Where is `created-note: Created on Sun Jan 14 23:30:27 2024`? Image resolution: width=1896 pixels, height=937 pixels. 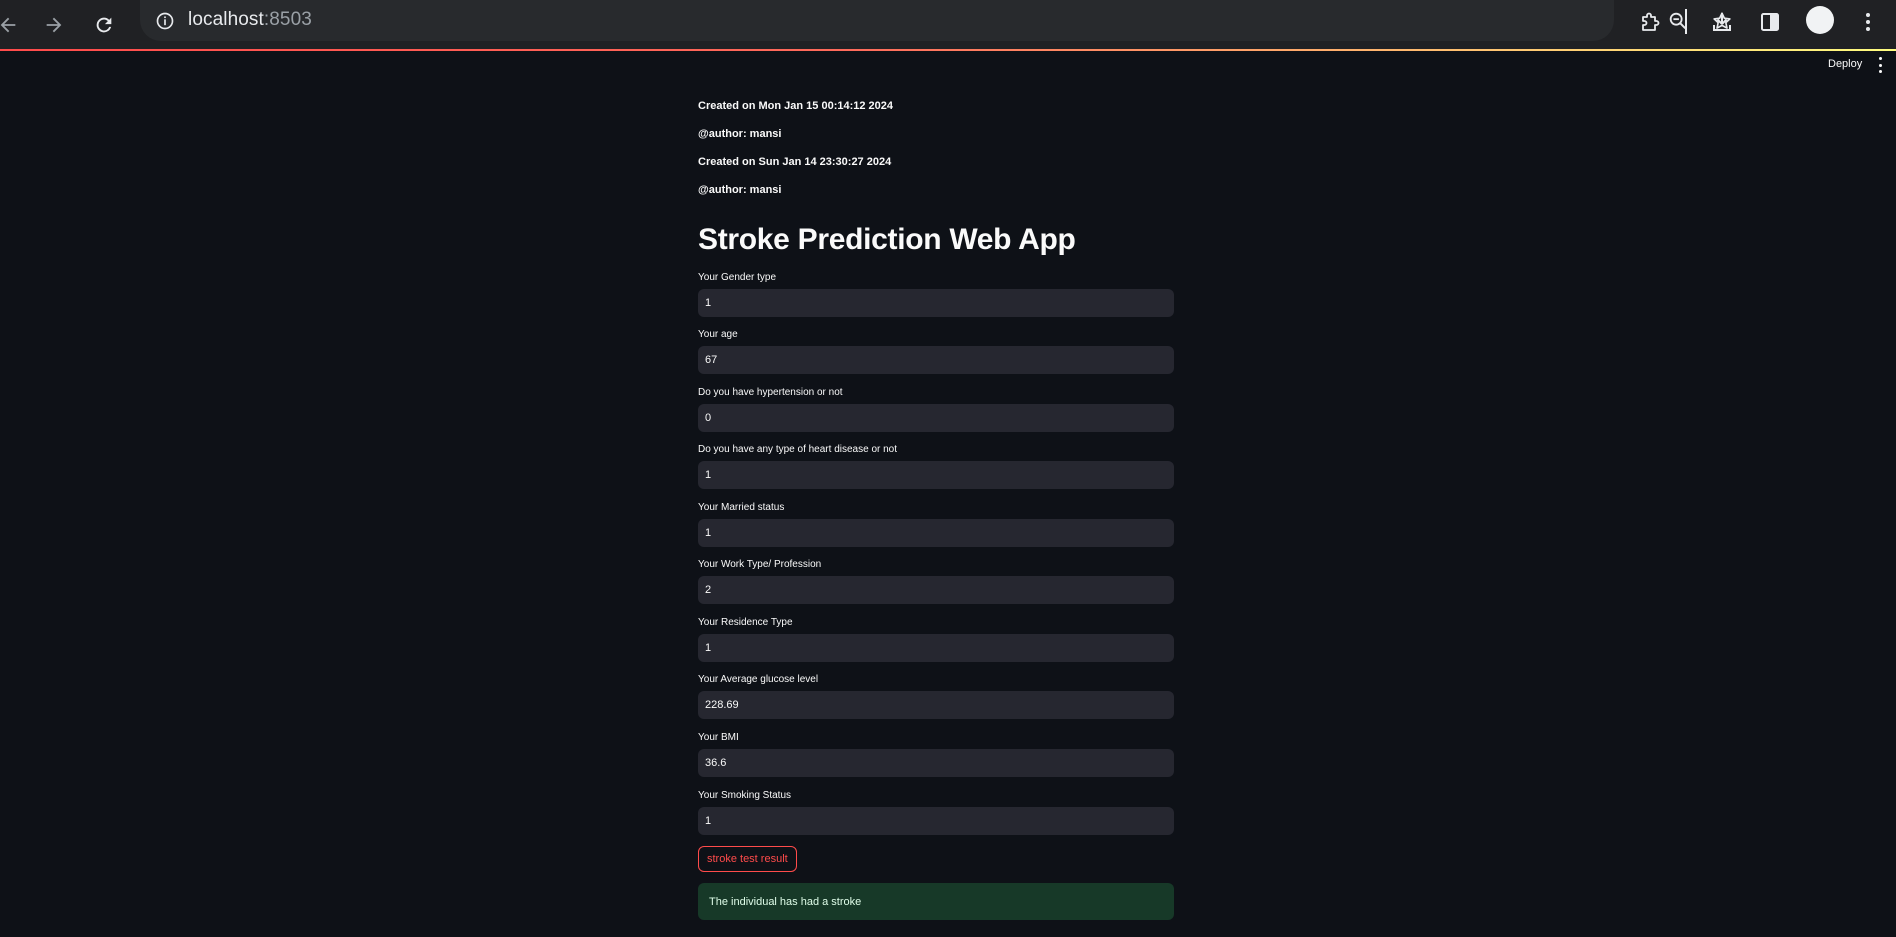 created-note: Created on Sun Jan 14 23:30:27 2024 is located at coordinates (795, 162).